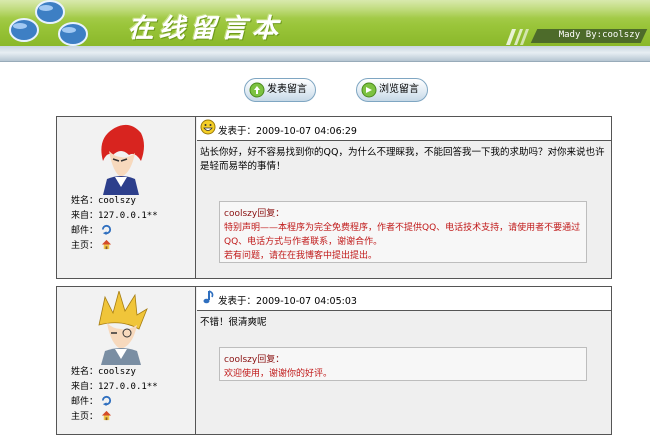 This screenshot has width=650, height=435. What do you see at coordinates (306, 301) in the screenshot?
I see `posted-timestamp: 2009-10-07 04:05:03` at bounding box center [306, 301].